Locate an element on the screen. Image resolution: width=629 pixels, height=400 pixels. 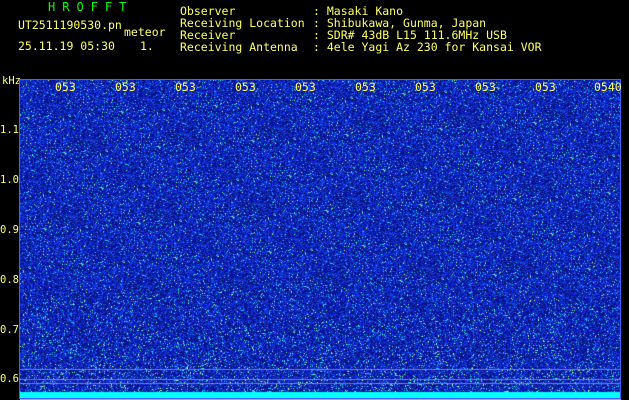
meteor-count: 1. is located at coordinates (147, 46).